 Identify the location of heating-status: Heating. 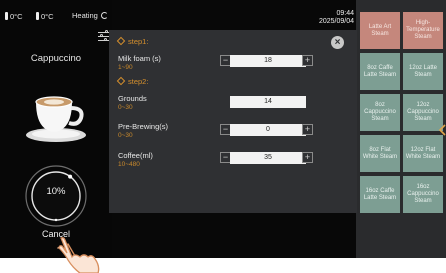
(90, 16).